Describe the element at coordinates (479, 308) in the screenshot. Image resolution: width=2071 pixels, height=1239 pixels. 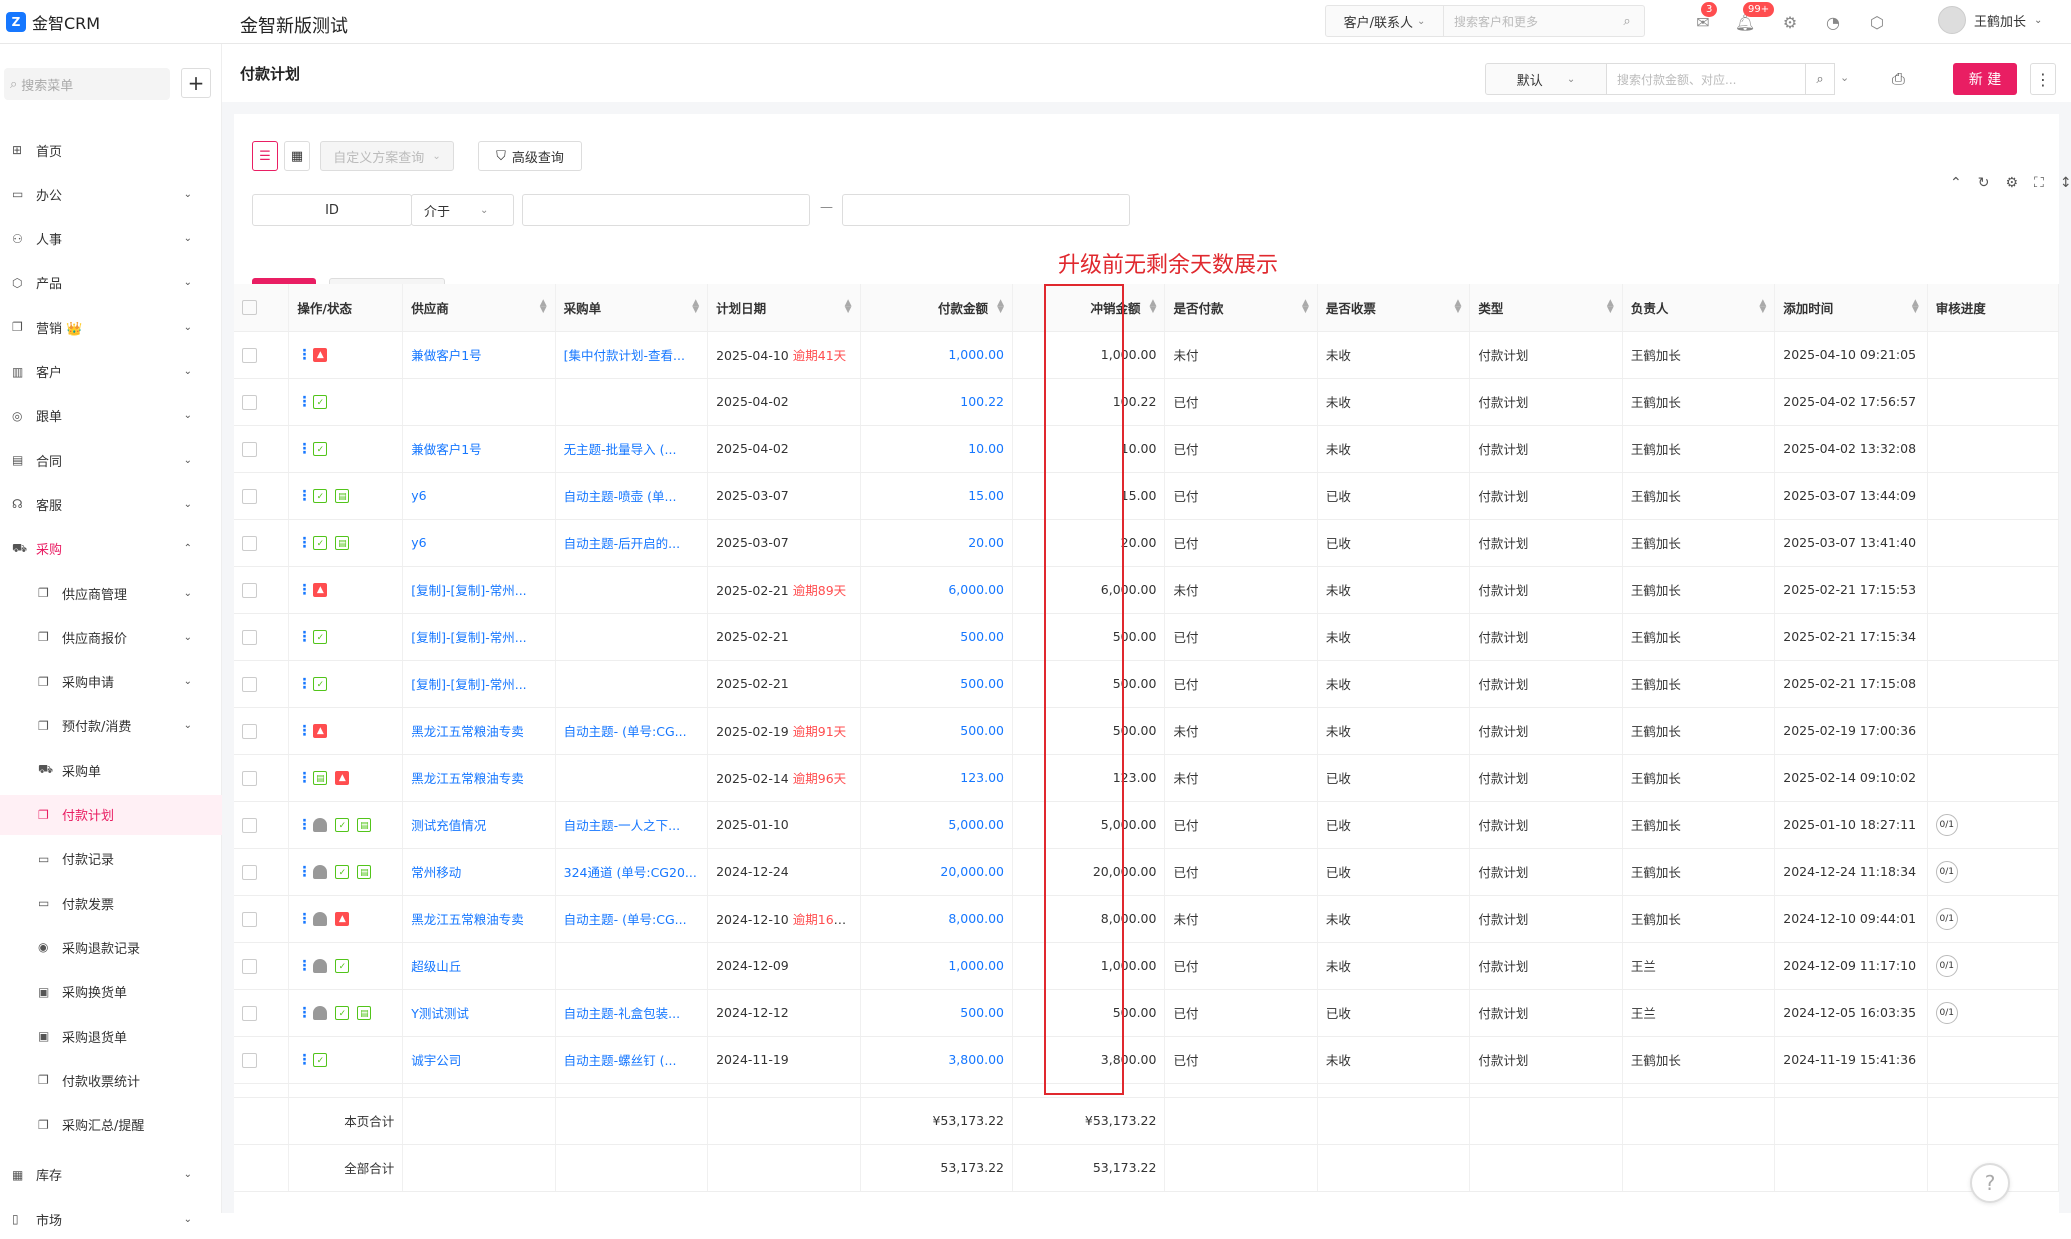
I see `column-header: 供应商 ▲ ▼` at that location.